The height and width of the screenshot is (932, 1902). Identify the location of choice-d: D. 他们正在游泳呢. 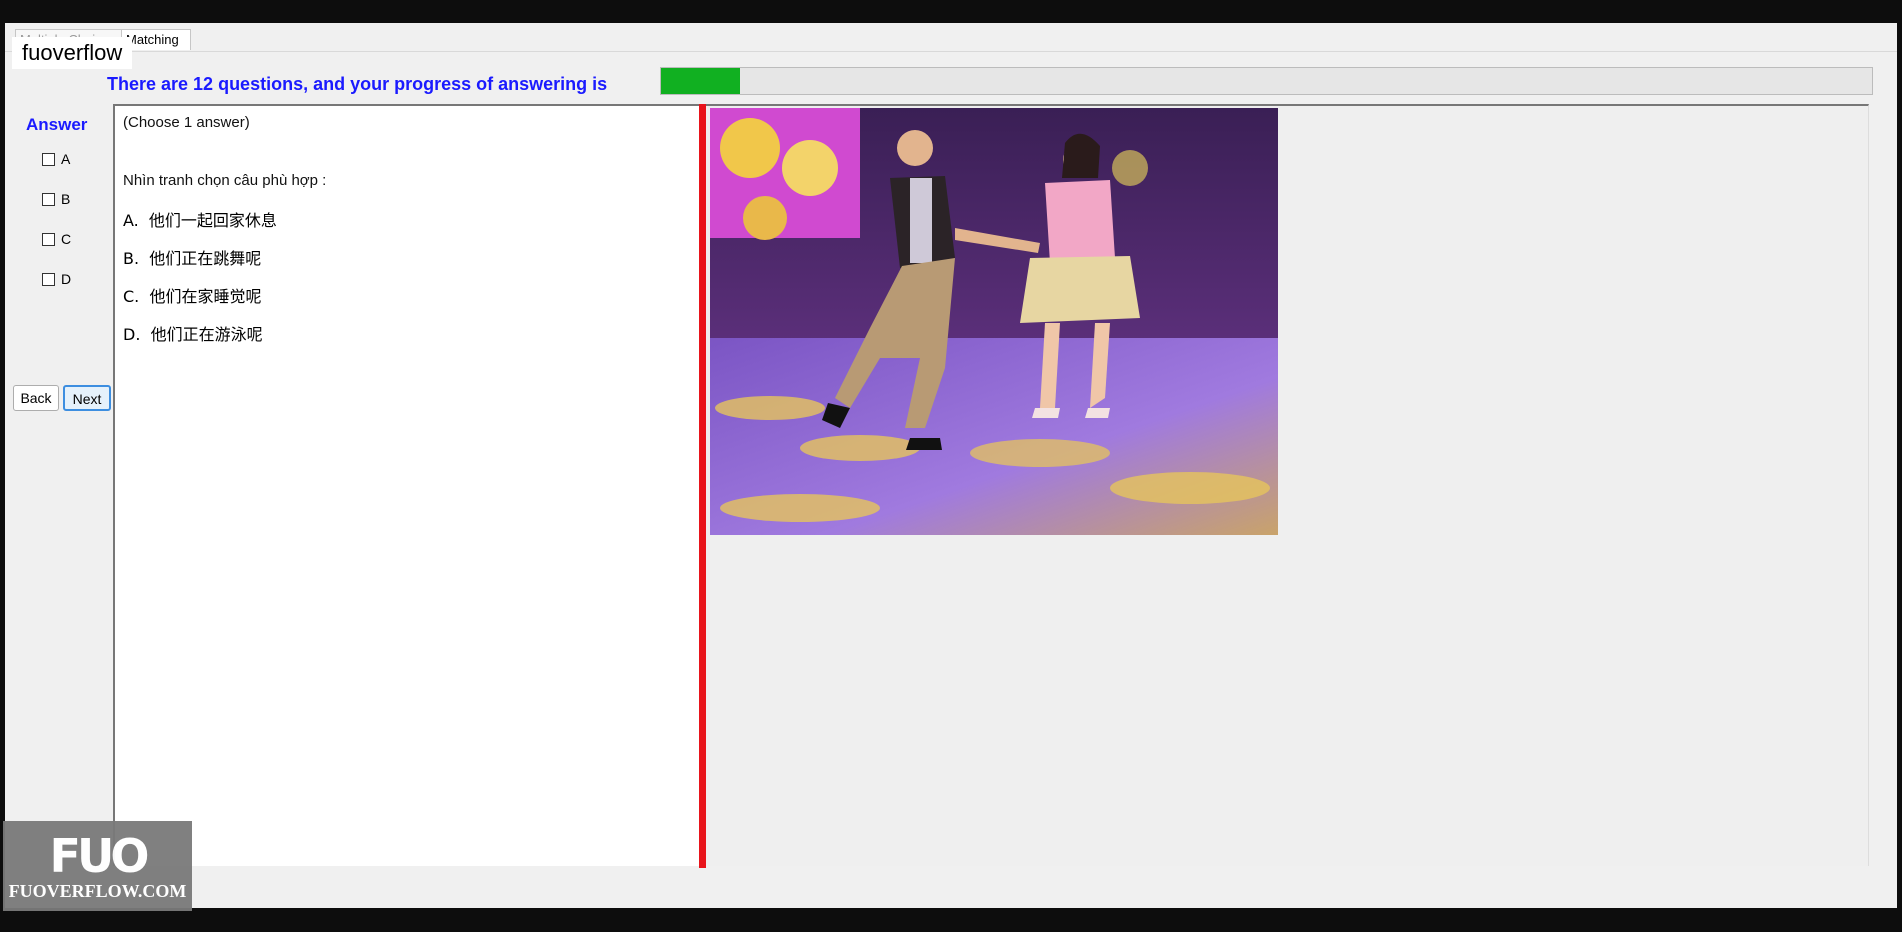
(193, 333).